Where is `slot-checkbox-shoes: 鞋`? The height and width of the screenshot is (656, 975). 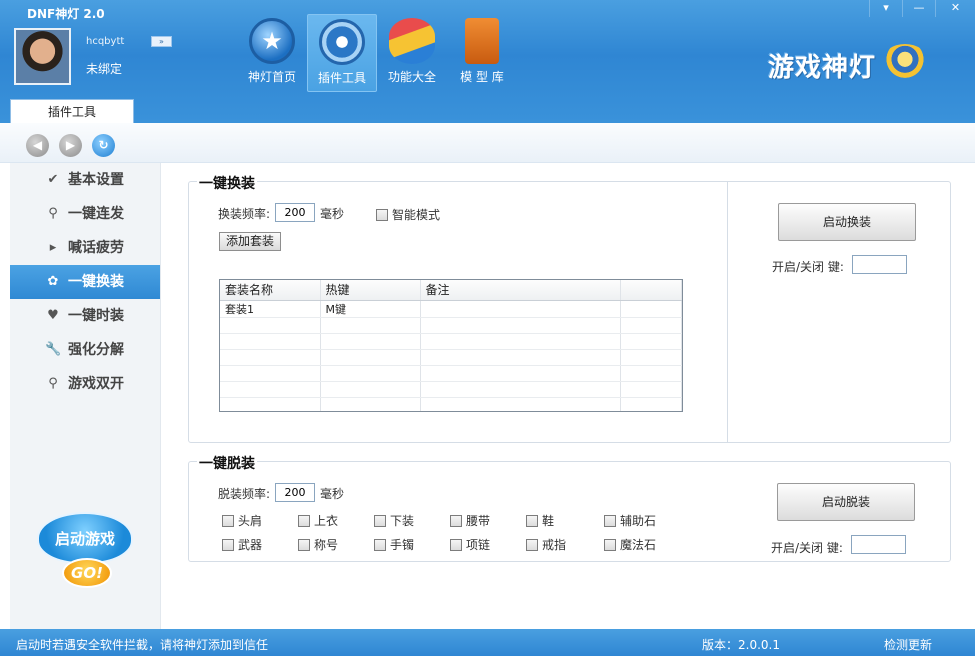 slot-checkbox-shoes: 鞋 is located at coordinates (540, 520).